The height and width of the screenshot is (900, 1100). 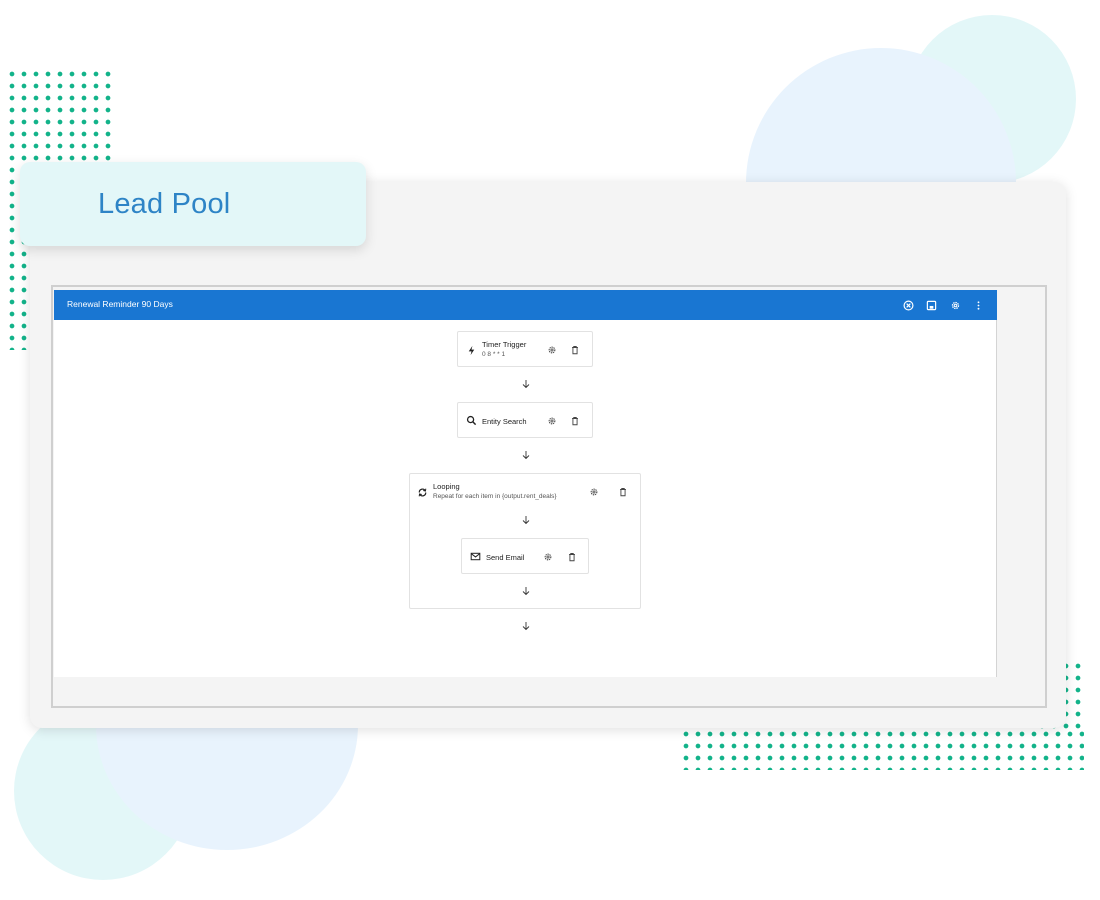 What do you see at coordinates (471, 420) in the screenshot?
I see `search-icon` at bounding box center [471, 420].